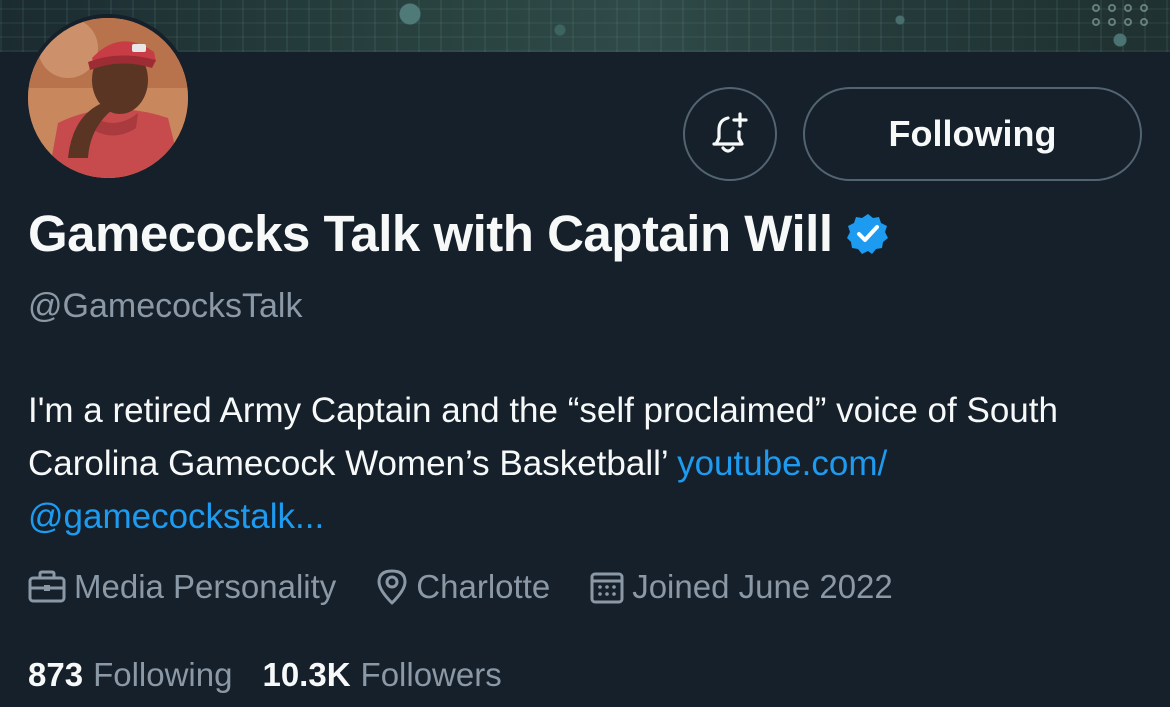 The height and width of the screenshot is (707, 1170). I want to click on notifications-button, so click(730, 134).